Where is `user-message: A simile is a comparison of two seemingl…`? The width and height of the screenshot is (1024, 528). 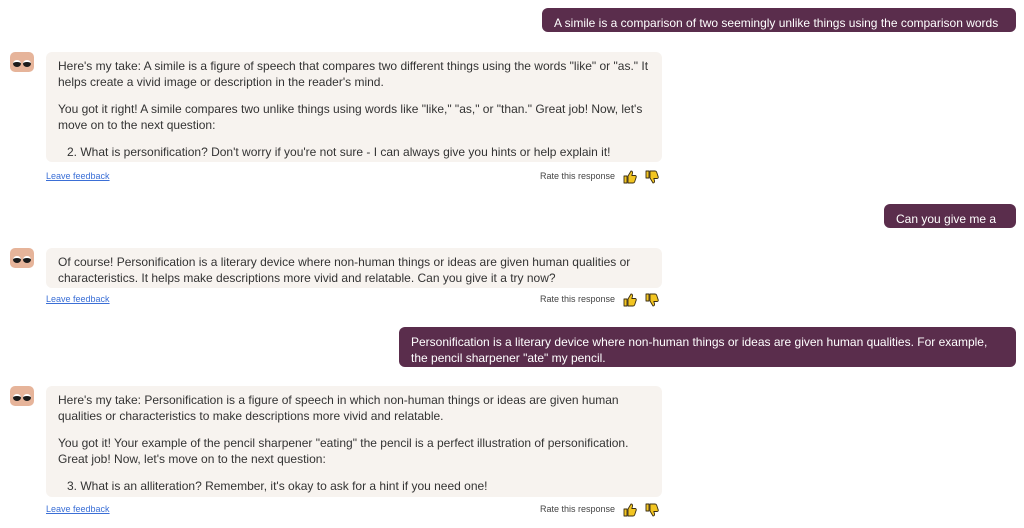
user-message: A simile is a comparison of two seemingl… is located at coordinates (779, 27).